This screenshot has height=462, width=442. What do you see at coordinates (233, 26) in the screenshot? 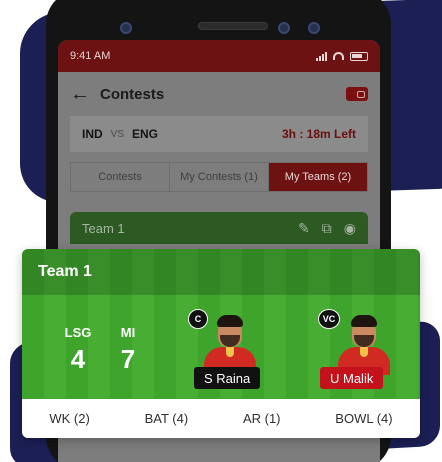
I see `speaker-grille` at bounding box center [233, 26].